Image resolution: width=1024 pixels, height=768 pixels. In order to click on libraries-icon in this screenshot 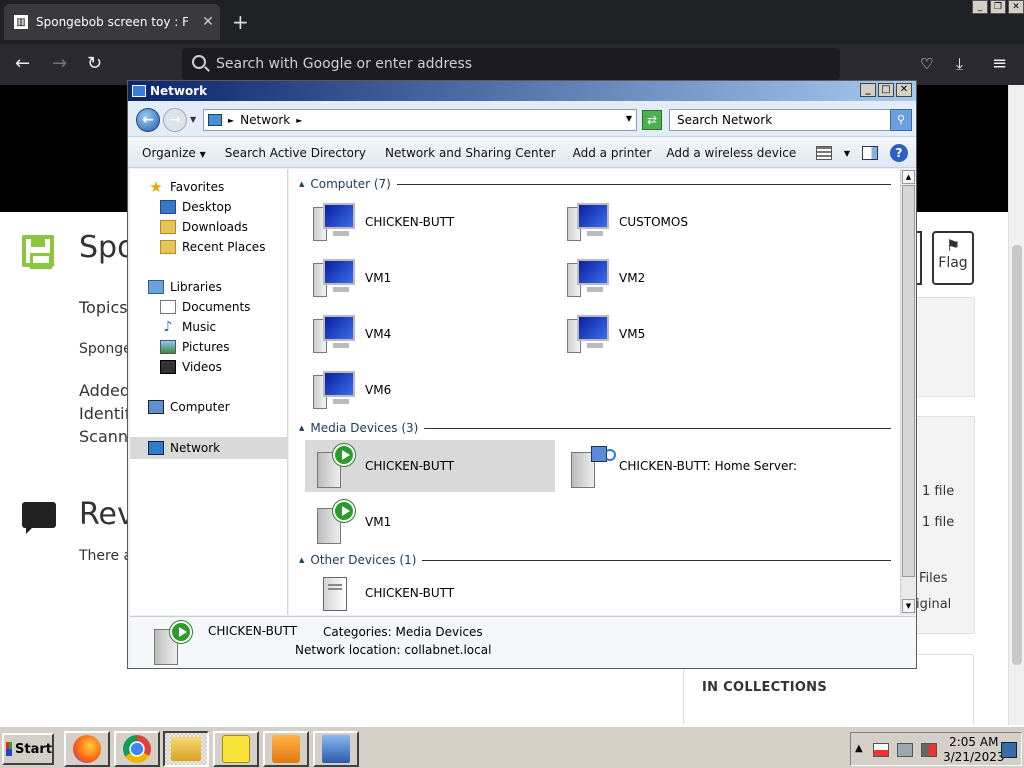, I will do `click(156, 287)`.